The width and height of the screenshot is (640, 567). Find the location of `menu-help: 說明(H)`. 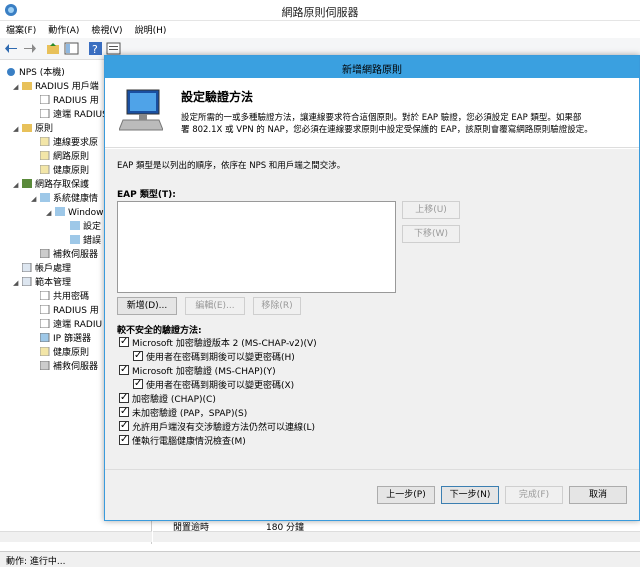

menu-help: 說明(H) is located at coordinates (151, 28).